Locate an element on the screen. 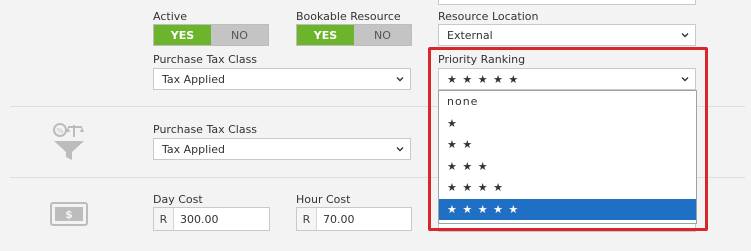 The width and height of the screenshot is (751, 251). day-cost-value: 300.00 is located at coordinates (199, 219).